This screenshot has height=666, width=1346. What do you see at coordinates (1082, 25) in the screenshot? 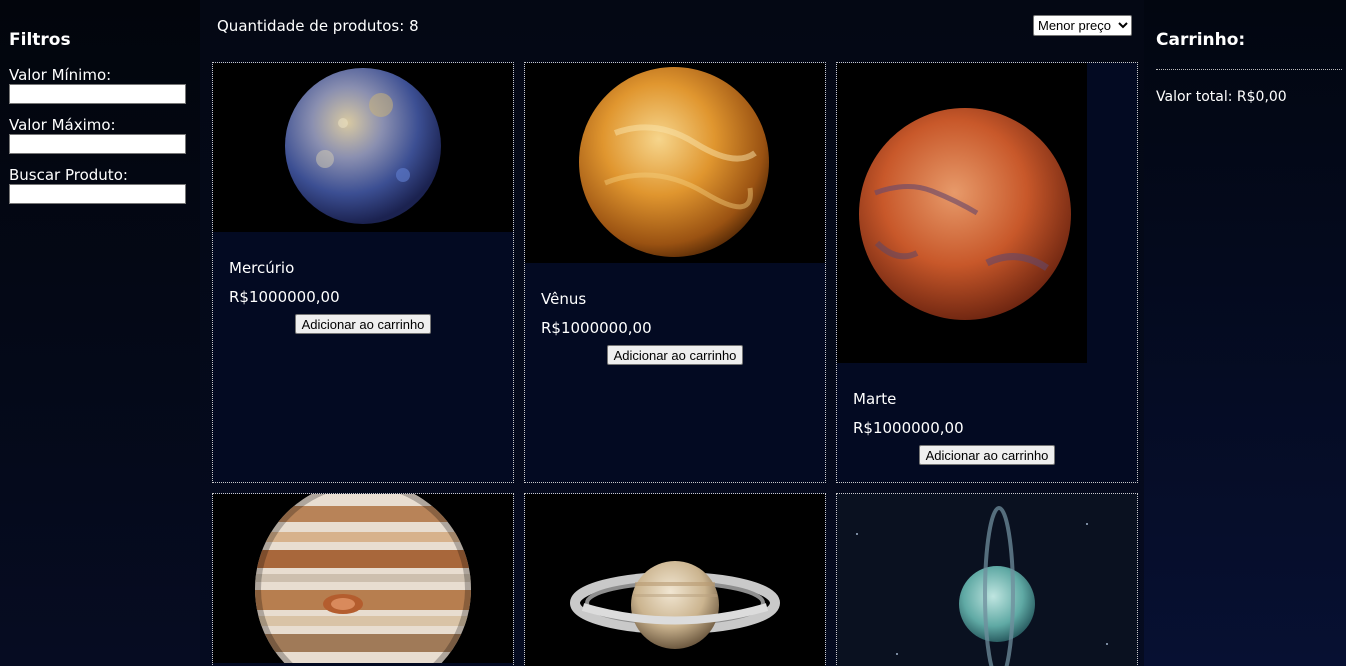
I see `sort-select: Menor preço` at bounding box center [1082, 25].